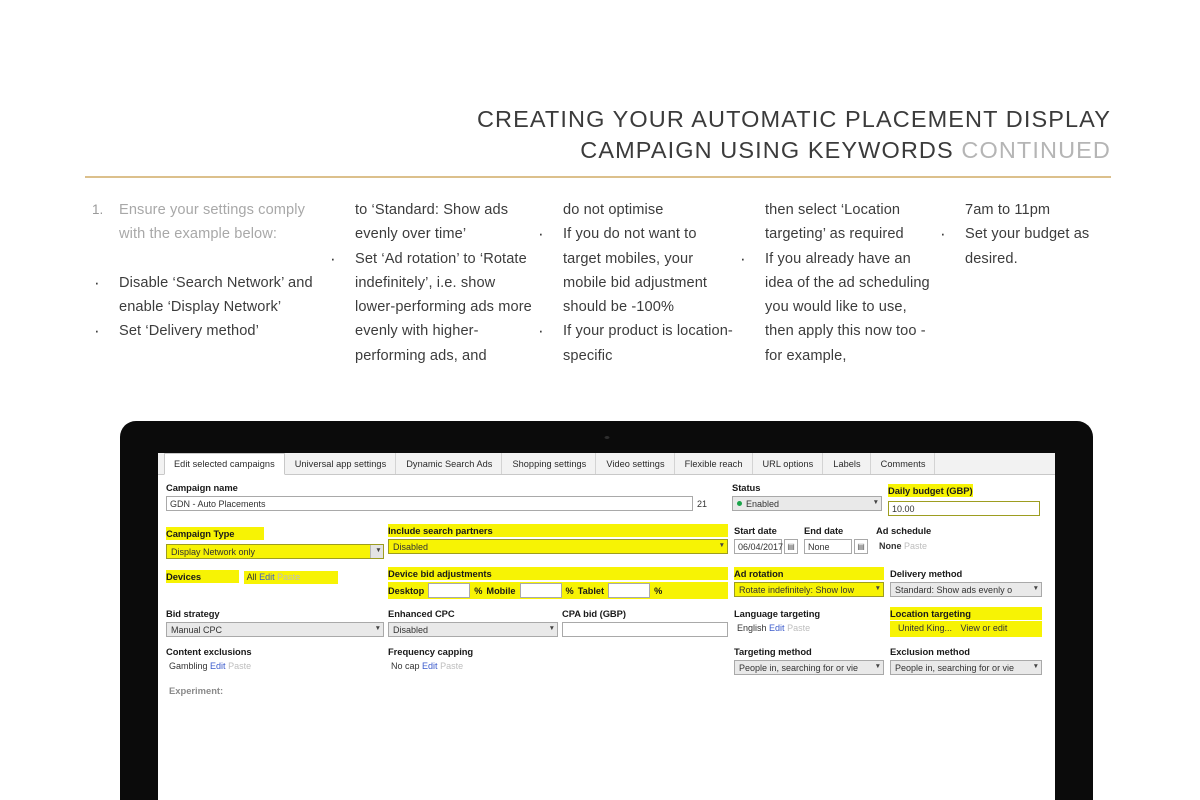 This screenshot has height=800, width=1200. I want to click on tab-universal-app-settings: Universal app settings, so click(341, 463).